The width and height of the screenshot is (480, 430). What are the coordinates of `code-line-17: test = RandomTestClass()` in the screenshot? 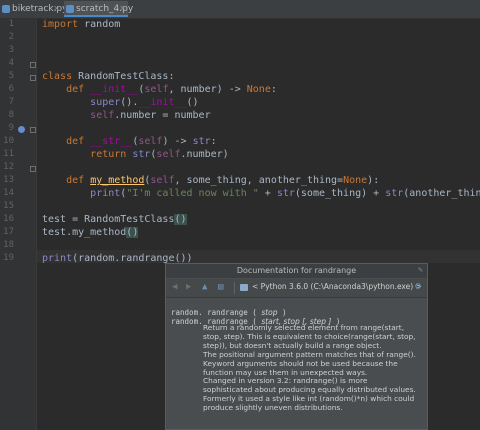 It's located at (114, 219).